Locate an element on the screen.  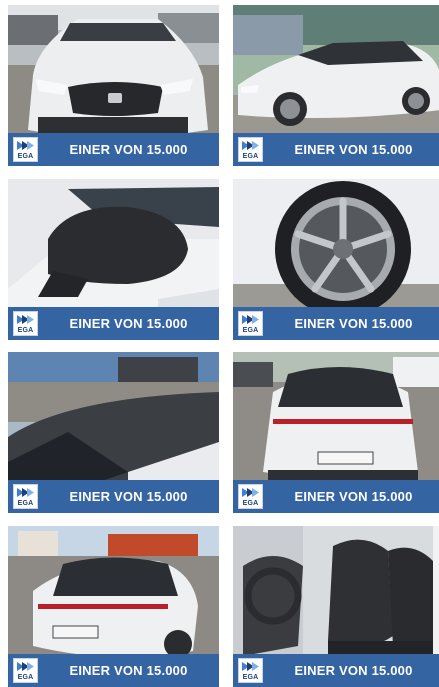
gallery-tile-wheel: EGA EINER VON 15.000 is located at coordinates (336, 259).